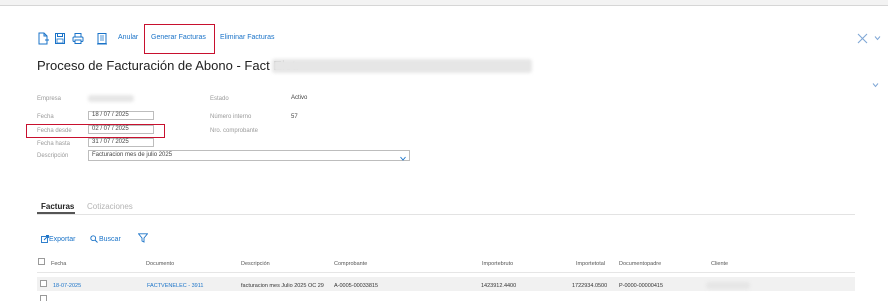 The width and height of the screenshot is (888, 301). I want to click on report-icon, so click(102, 38).